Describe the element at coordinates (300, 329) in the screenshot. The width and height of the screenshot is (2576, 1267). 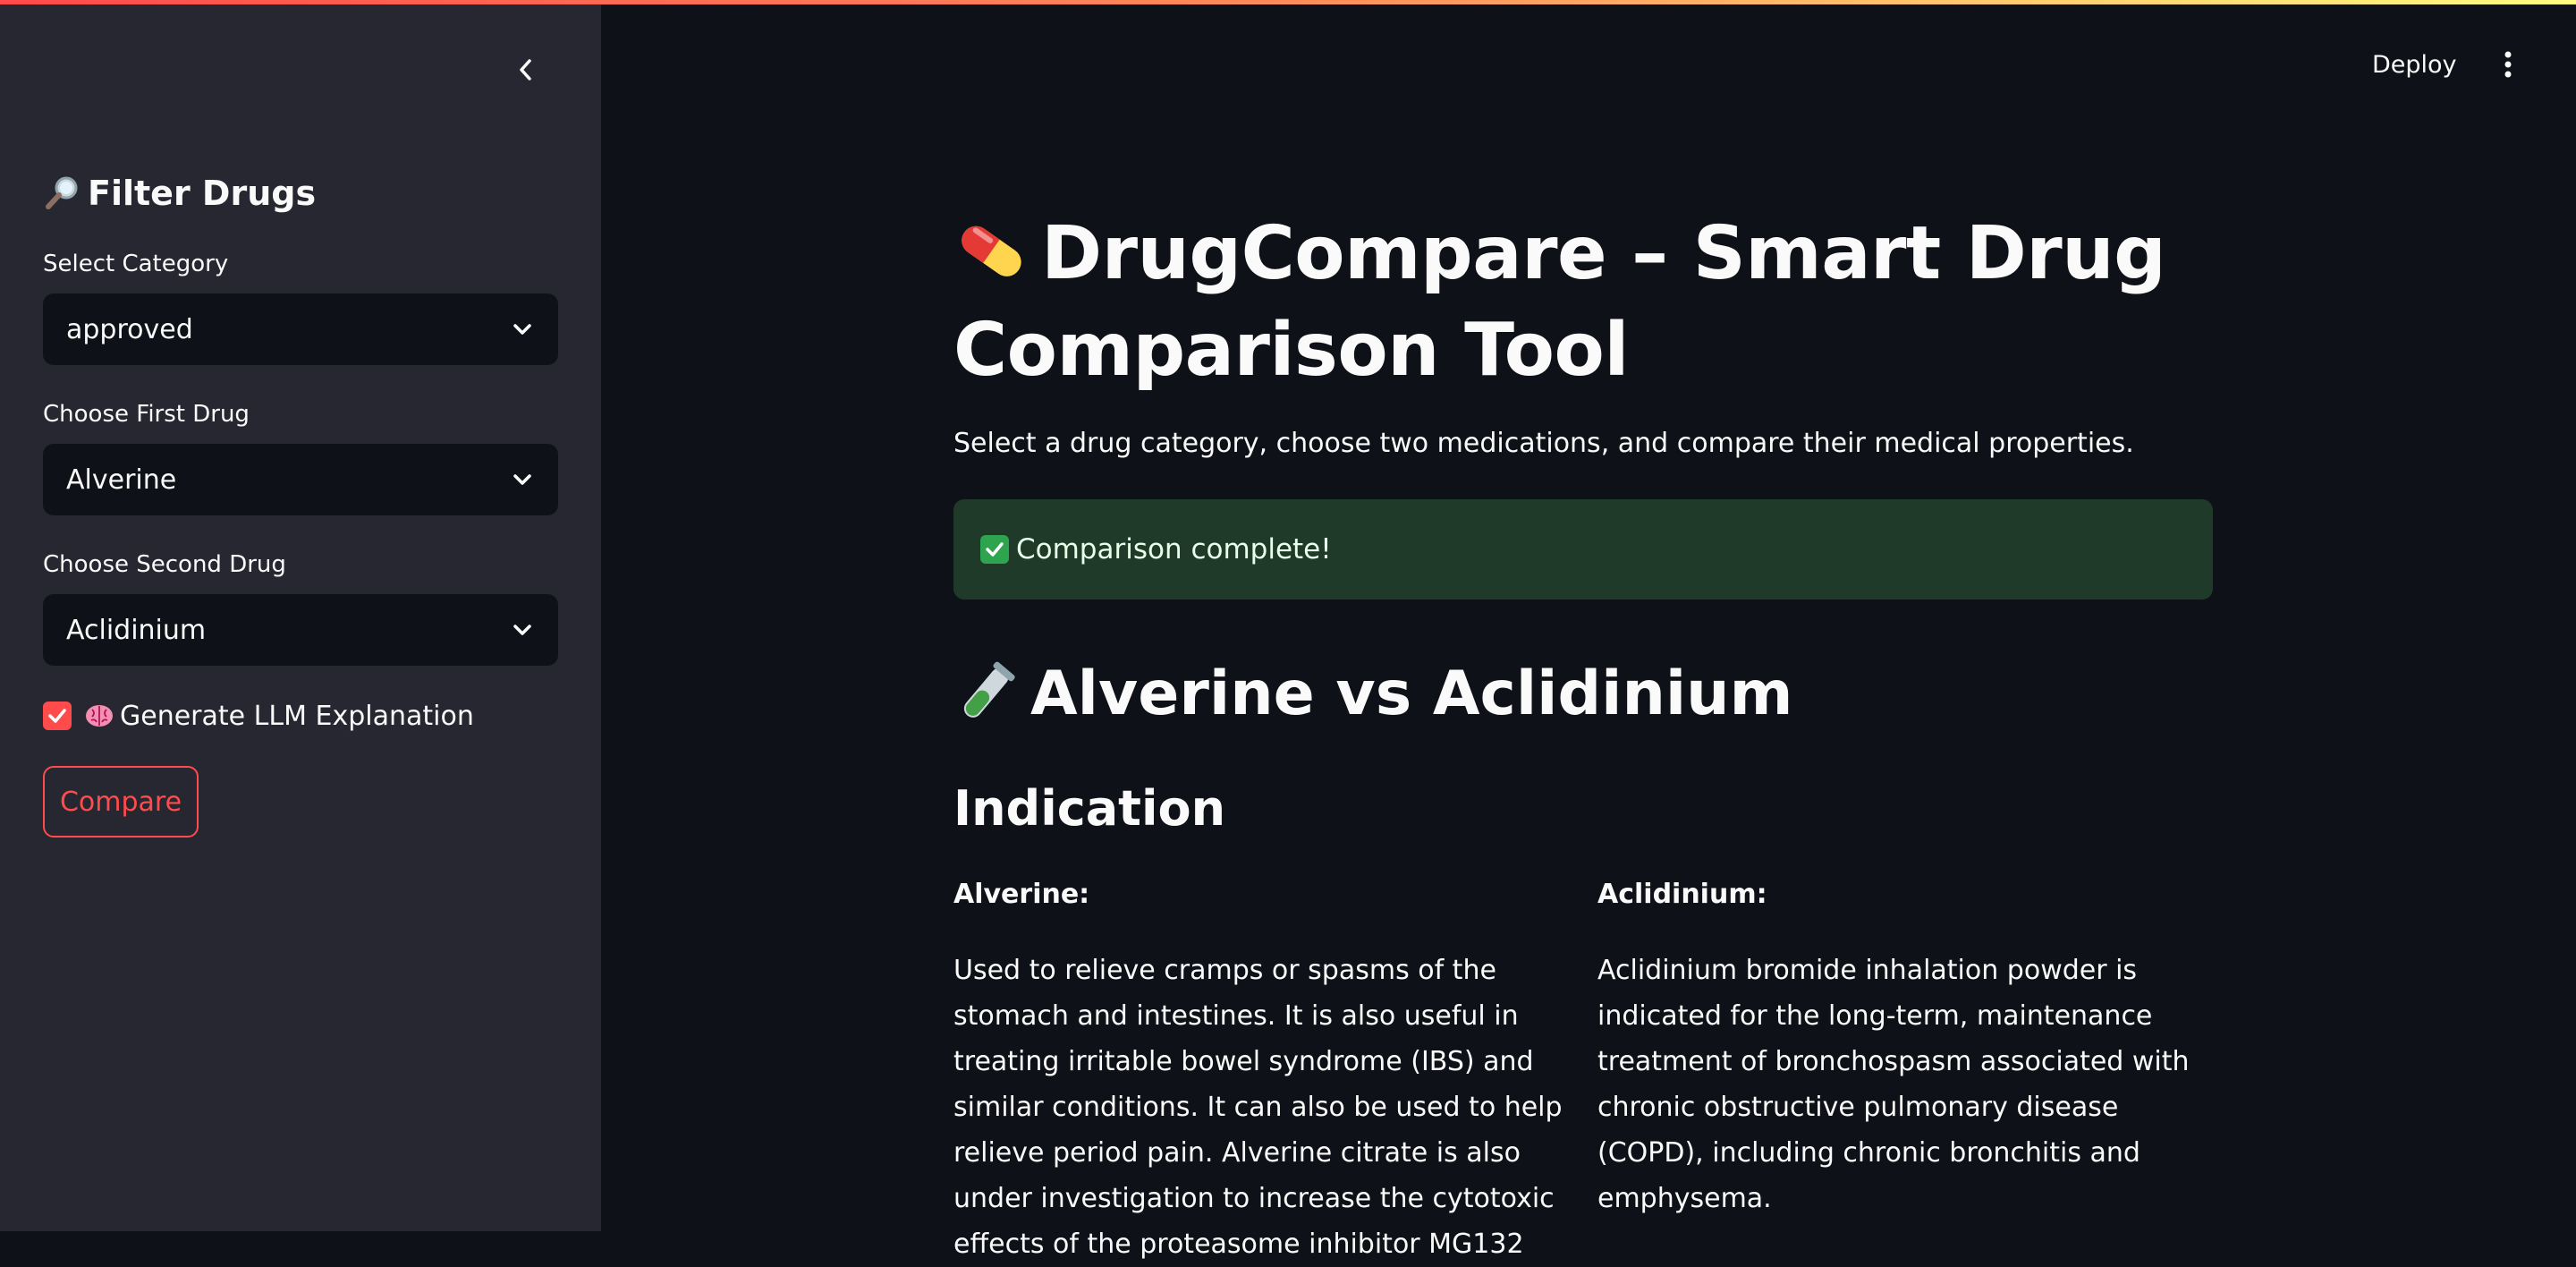
I see `category-select: approved` at that location.